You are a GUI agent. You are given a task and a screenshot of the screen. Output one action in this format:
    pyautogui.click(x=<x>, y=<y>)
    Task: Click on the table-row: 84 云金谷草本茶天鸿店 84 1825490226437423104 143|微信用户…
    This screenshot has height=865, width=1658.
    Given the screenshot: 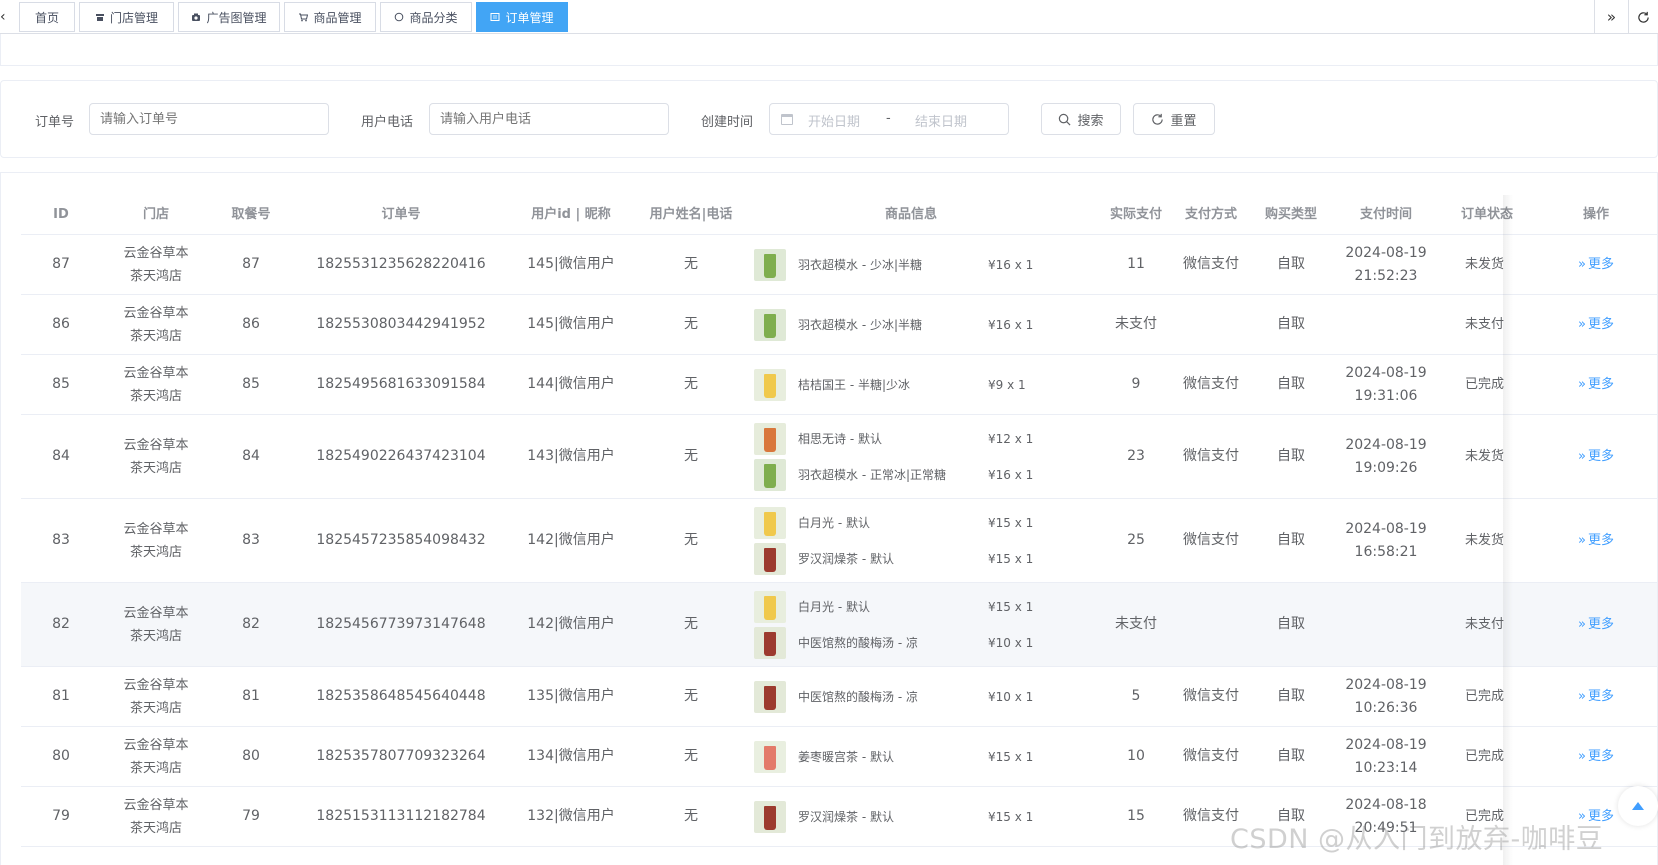 What is the action you would take?
    pyautogui.click(x=839, y=457)
    